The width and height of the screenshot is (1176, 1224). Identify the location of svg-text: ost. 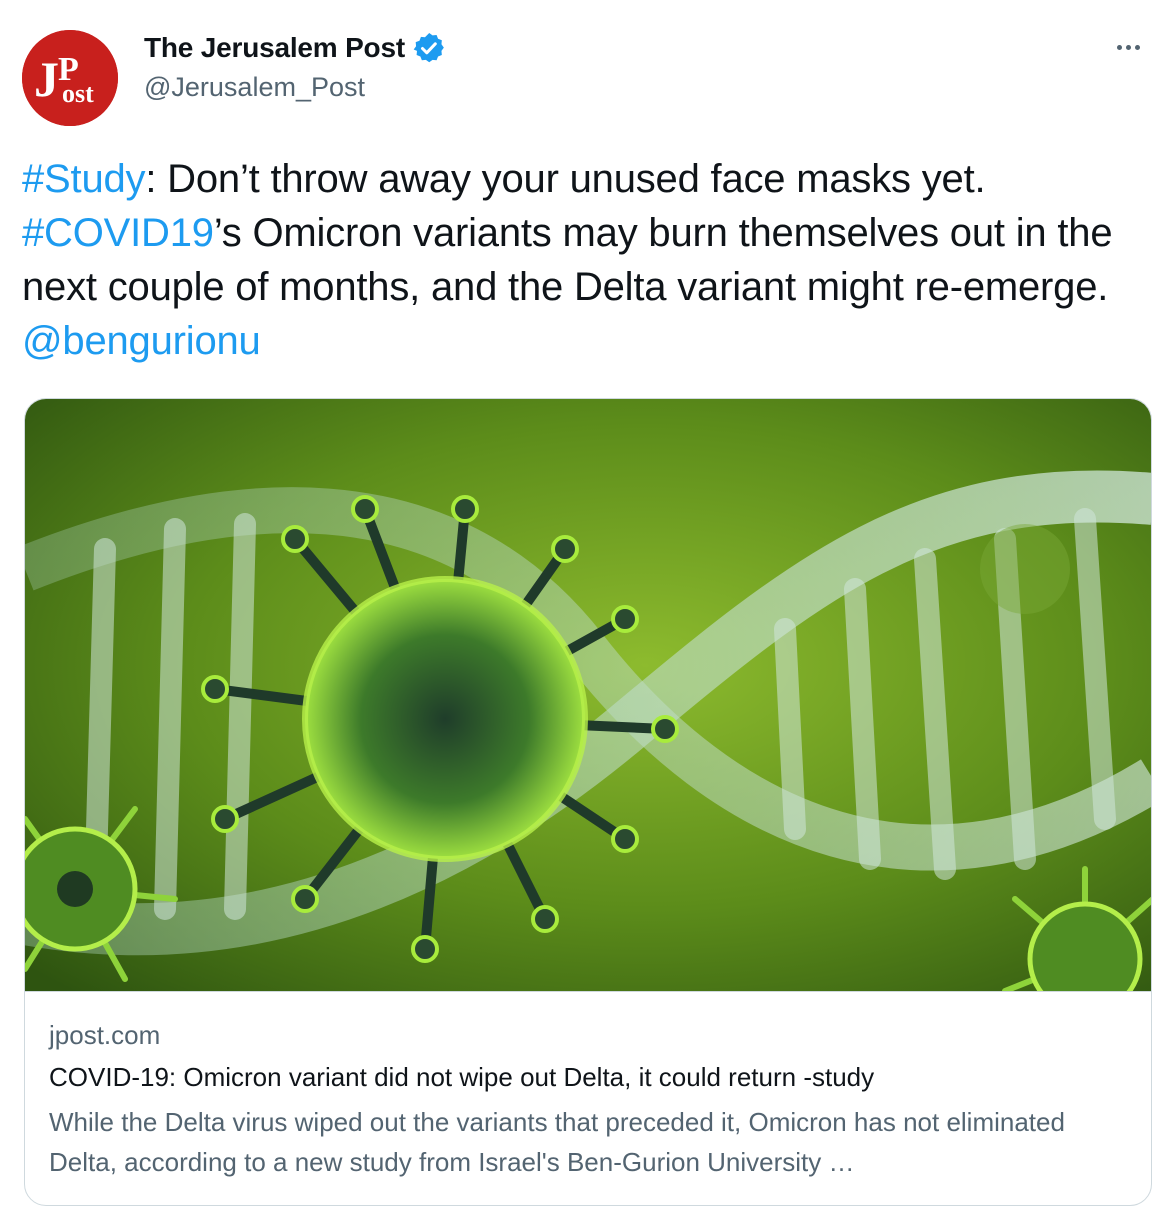
(78, 93).